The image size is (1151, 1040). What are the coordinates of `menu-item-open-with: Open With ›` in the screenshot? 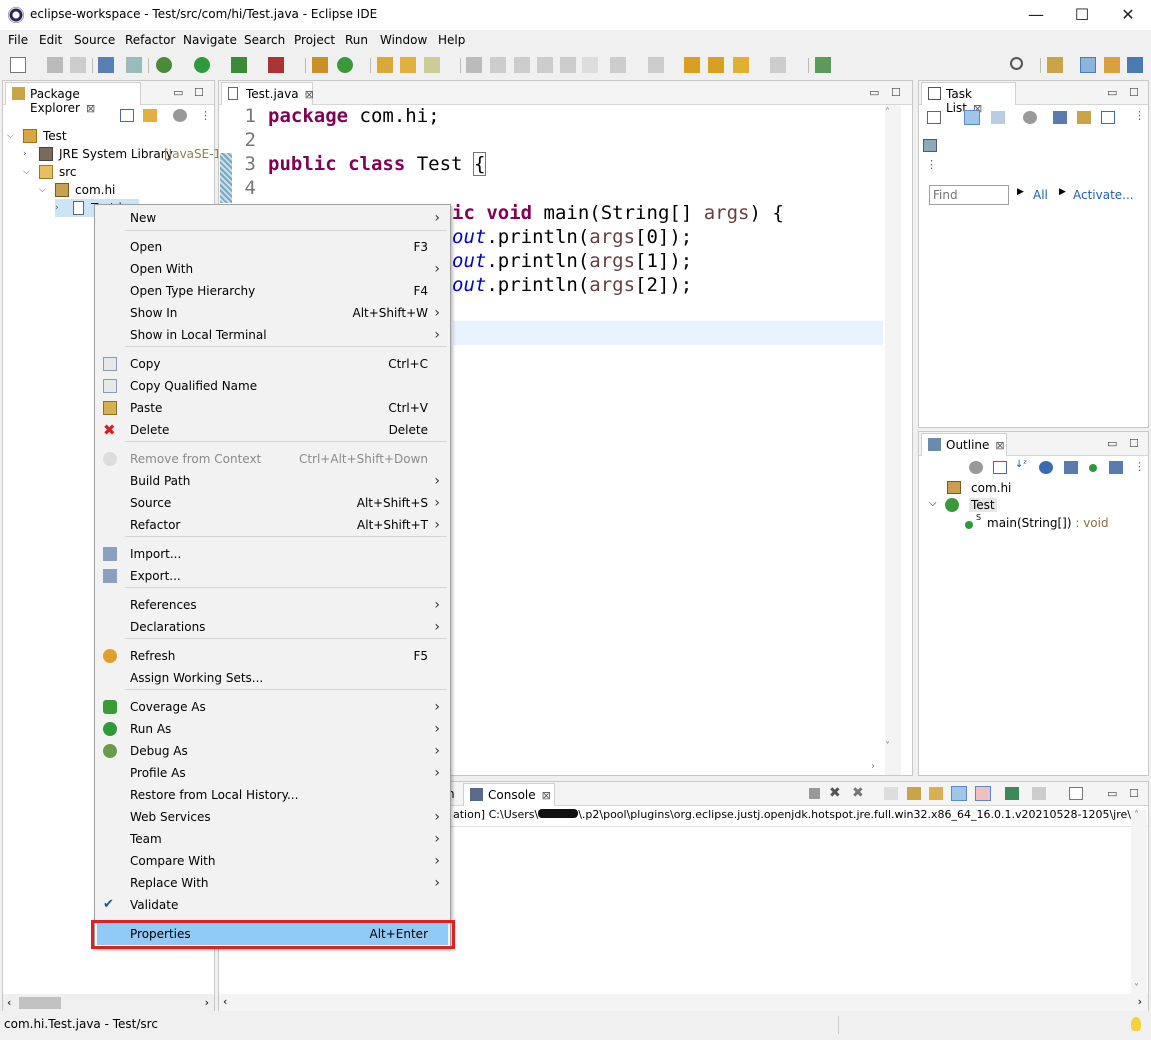 It's located at (272, 269).